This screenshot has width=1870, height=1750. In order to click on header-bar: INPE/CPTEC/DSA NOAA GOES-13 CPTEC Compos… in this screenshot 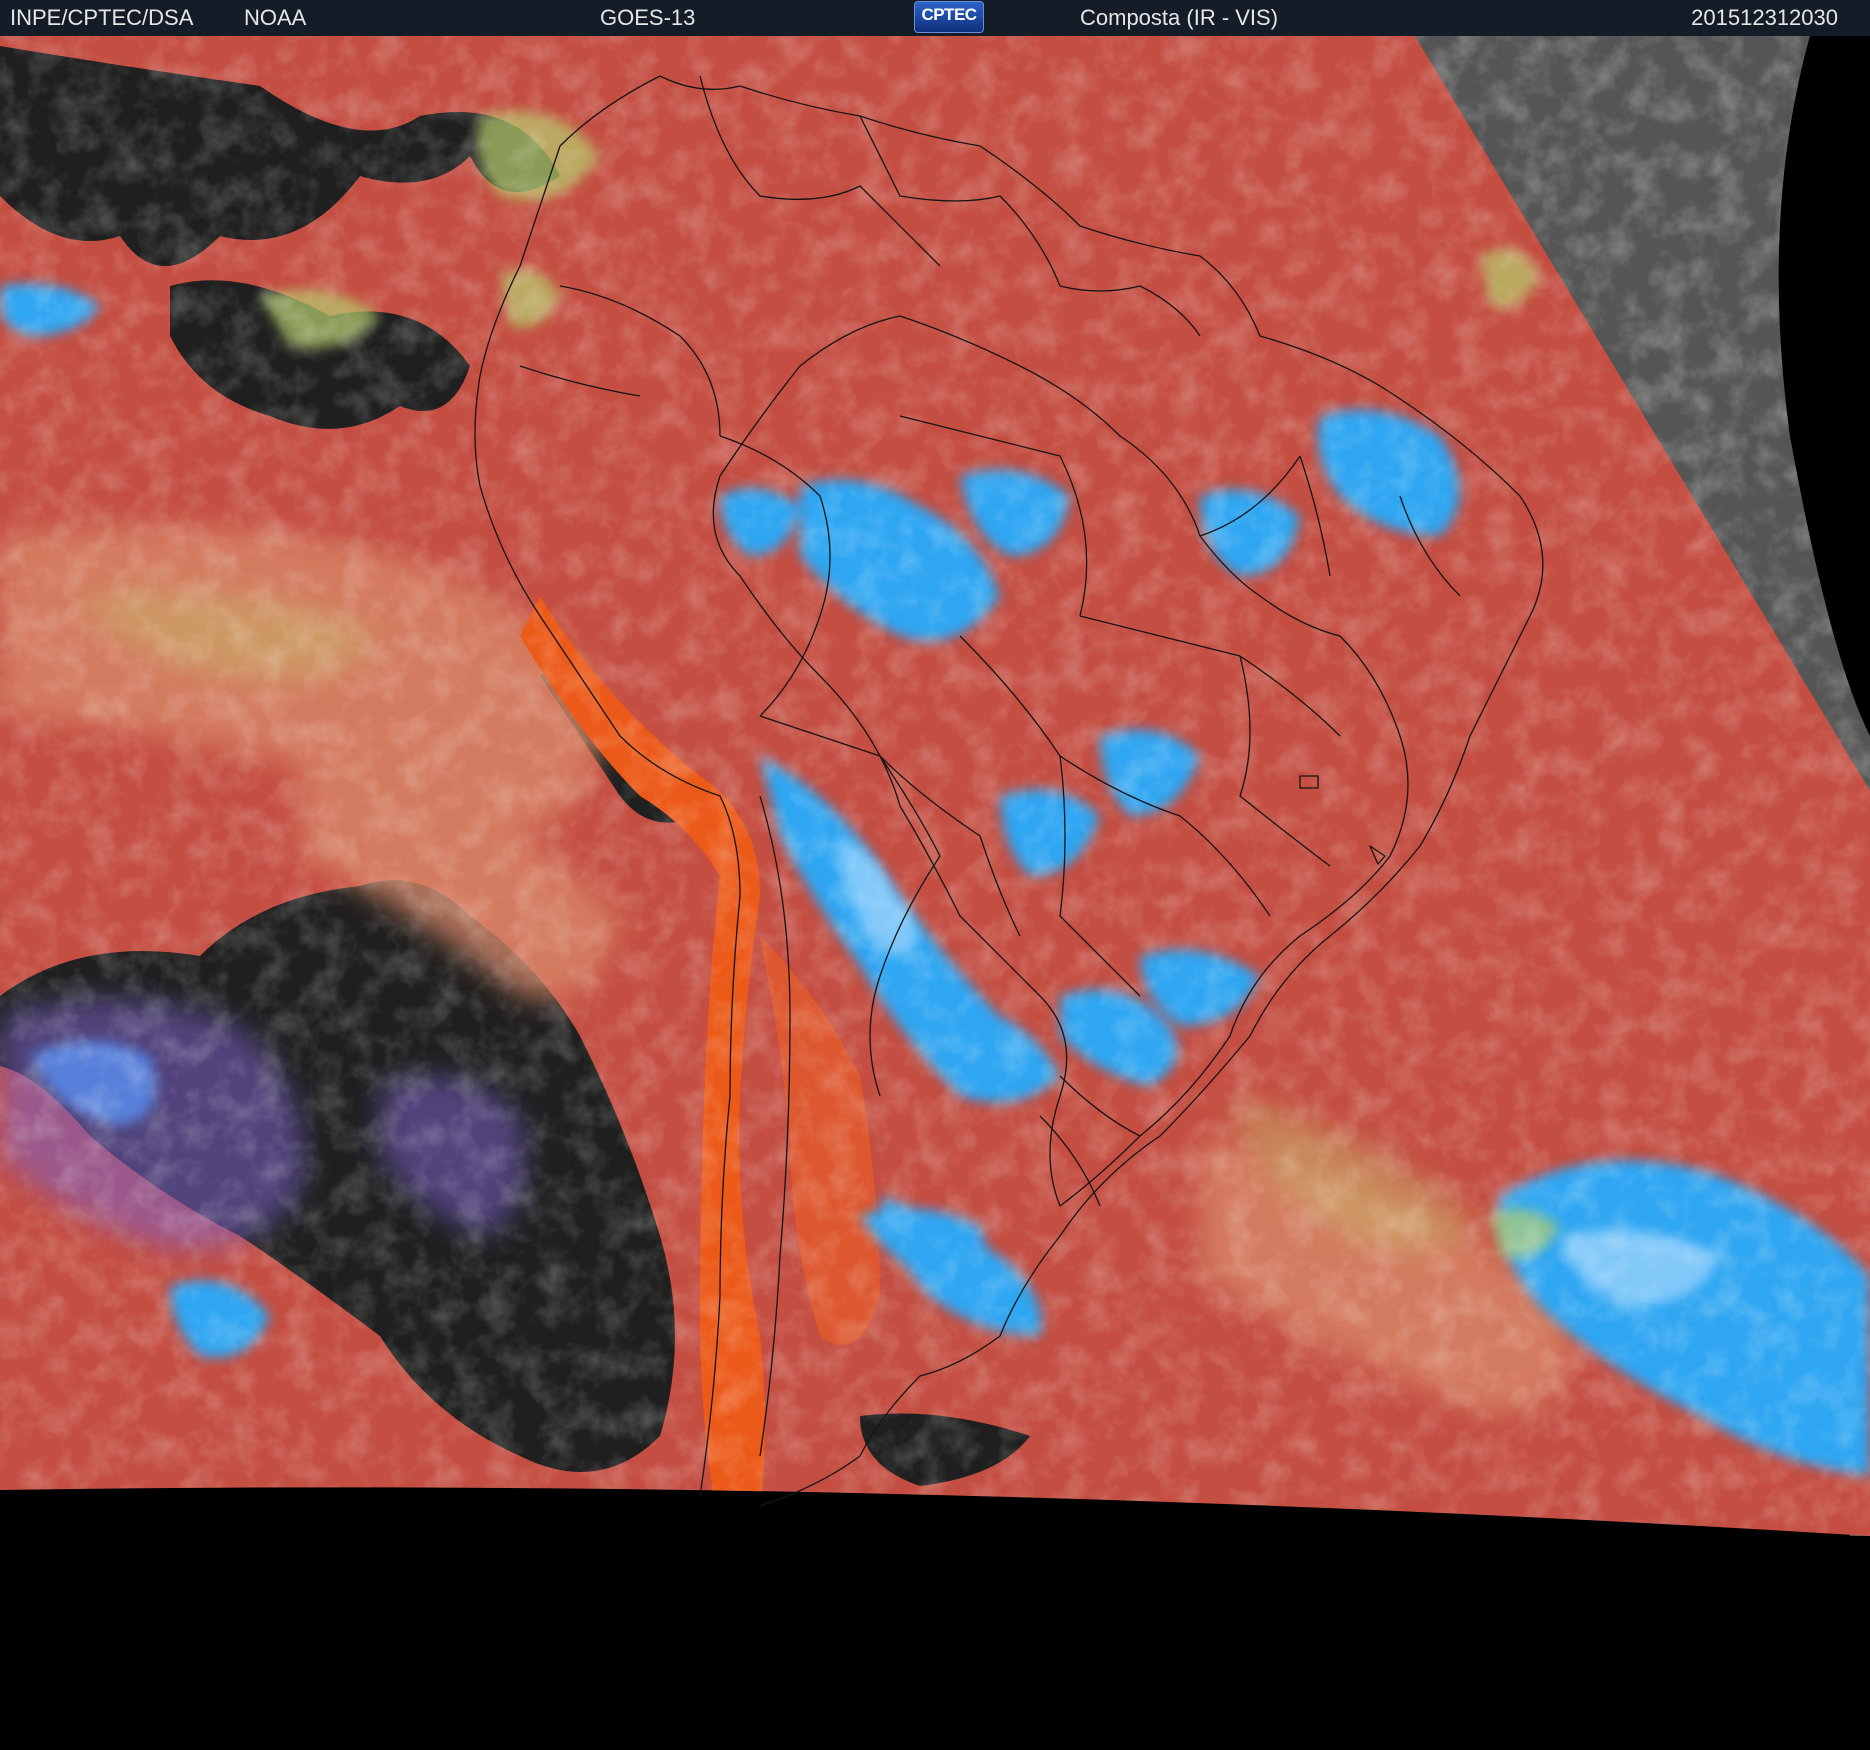, I will do `click(935, 18)`.